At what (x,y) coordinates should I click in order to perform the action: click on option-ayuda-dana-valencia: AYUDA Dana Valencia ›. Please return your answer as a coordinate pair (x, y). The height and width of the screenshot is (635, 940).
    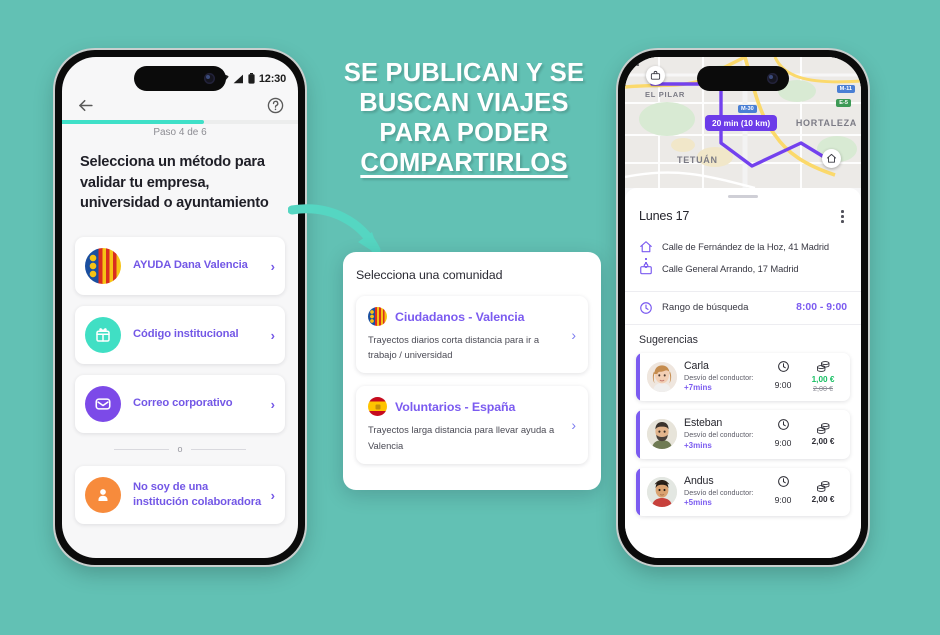
    Looking at the image, I should click on (180, 266).